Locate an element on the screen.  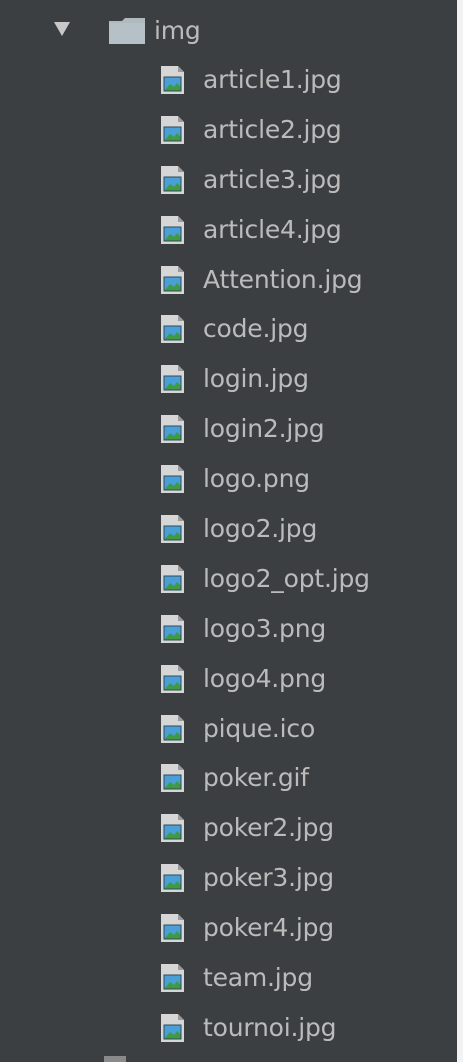
file-name: logo.png is located at coordinates (256, 479).